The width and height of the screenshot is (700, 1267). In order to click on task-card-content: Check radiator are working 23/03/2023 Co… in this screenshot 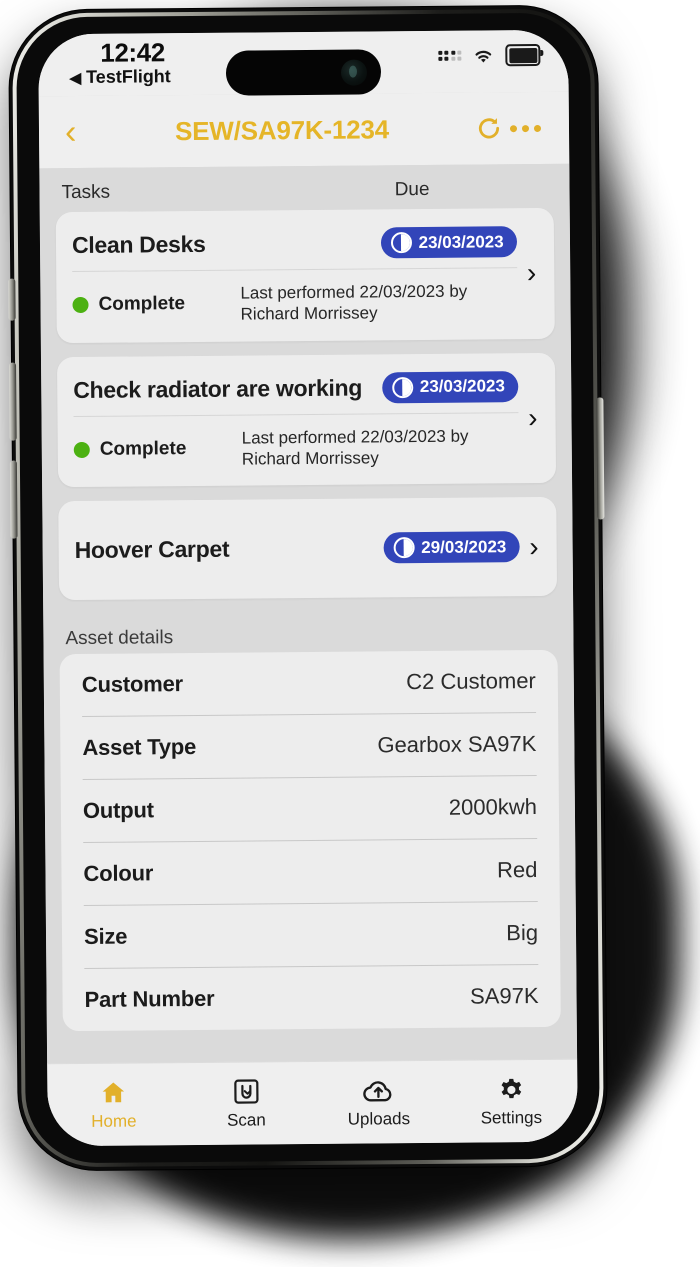, I will do `click(299, 420)`.